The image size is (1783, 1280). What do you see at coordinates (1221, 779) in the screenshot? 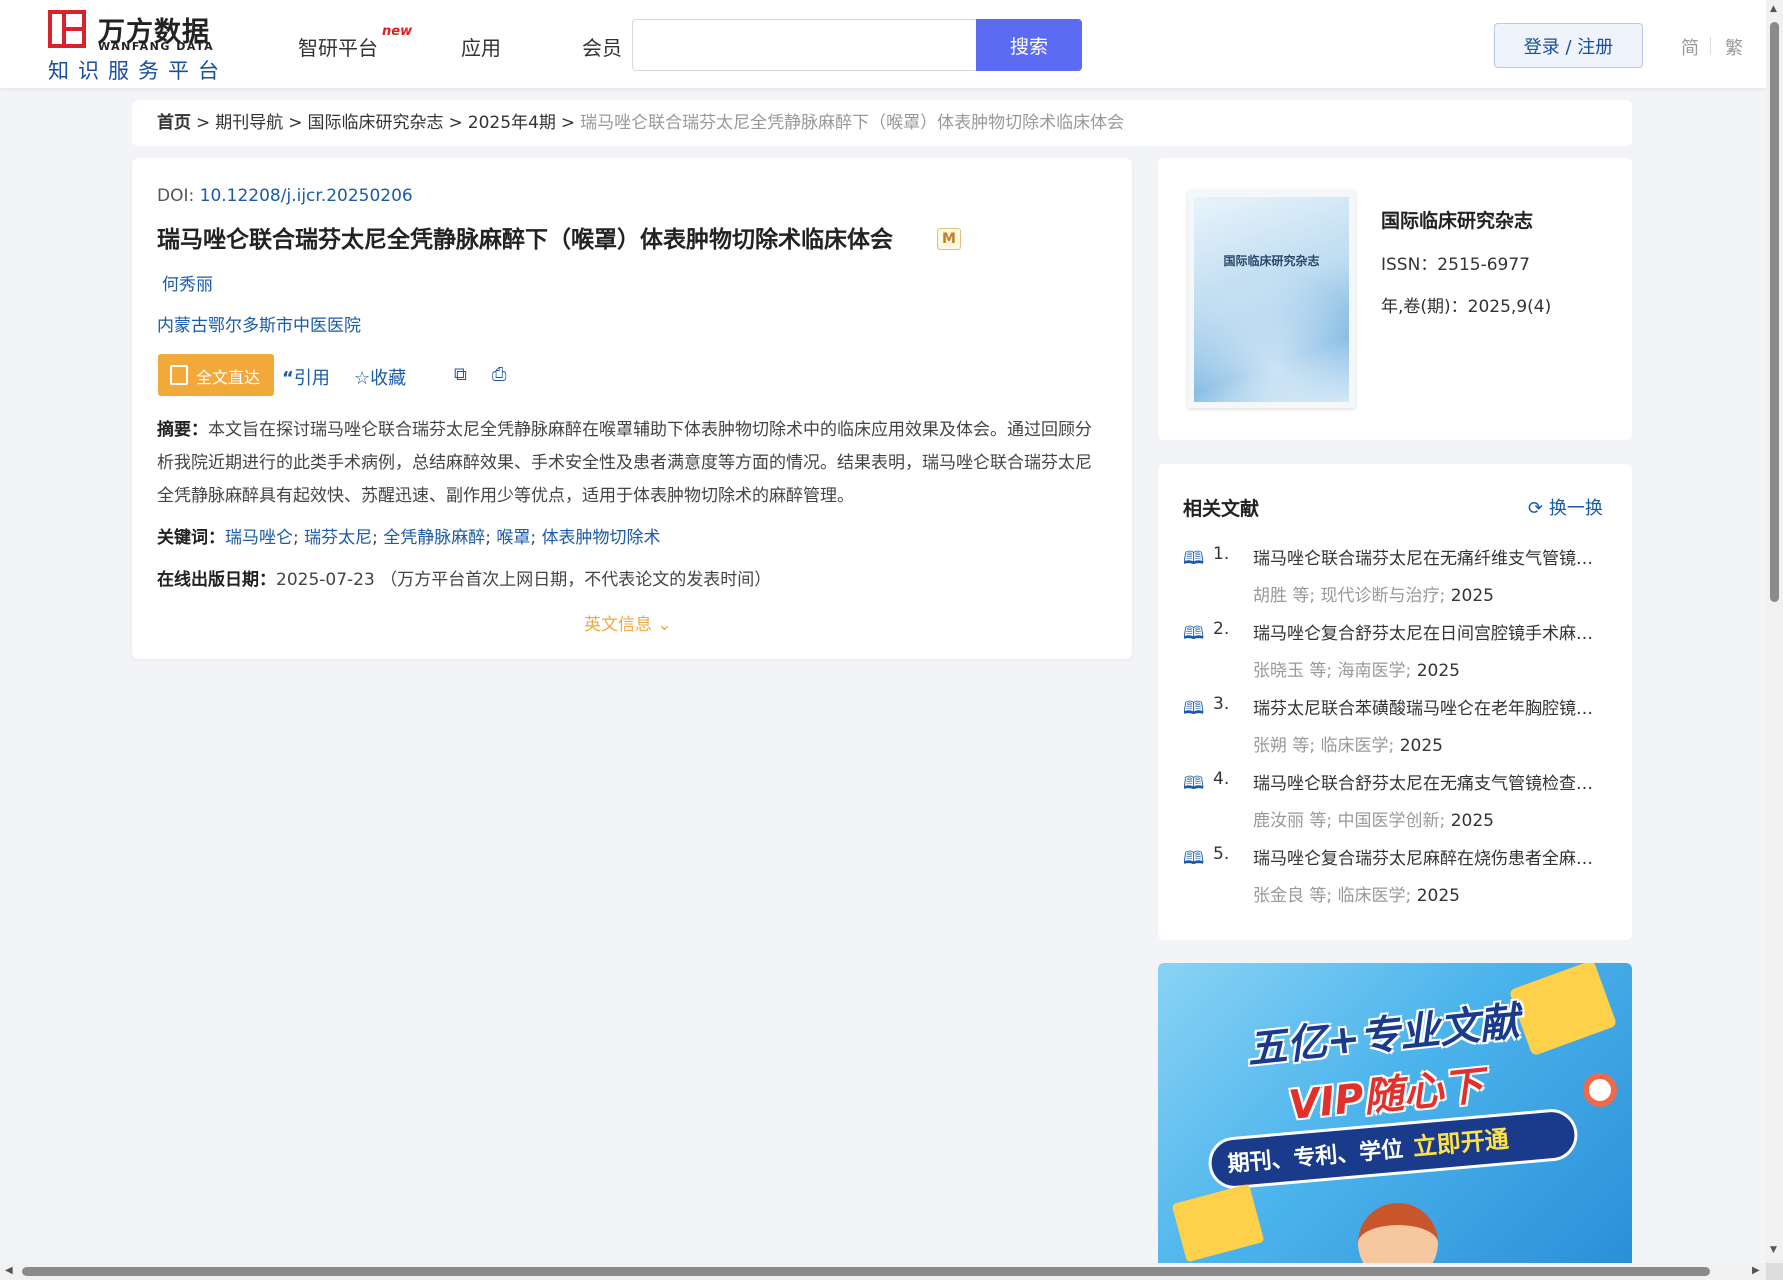
I see `related-number: 4.` at bounding box center [1221, 779].